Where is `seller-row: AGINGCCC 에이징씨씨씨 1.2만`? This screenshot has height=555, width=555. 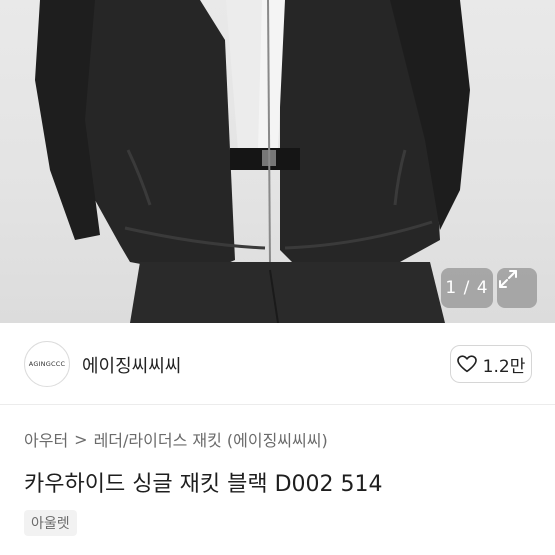
seller-row: AGINGCCC 에이징씨씨씨 1.2만 is located at coordinates (277, 364).